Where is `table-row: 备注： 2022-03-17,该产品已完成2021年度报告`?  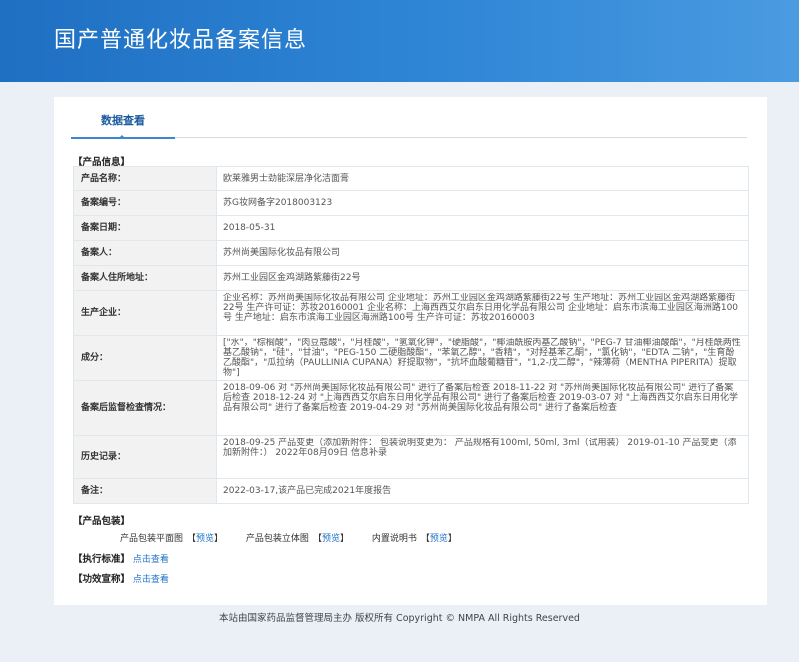
table-row: 备注： 2022-03-17,该产品已完成2021年度报告 is located at coordinates (411, 491).